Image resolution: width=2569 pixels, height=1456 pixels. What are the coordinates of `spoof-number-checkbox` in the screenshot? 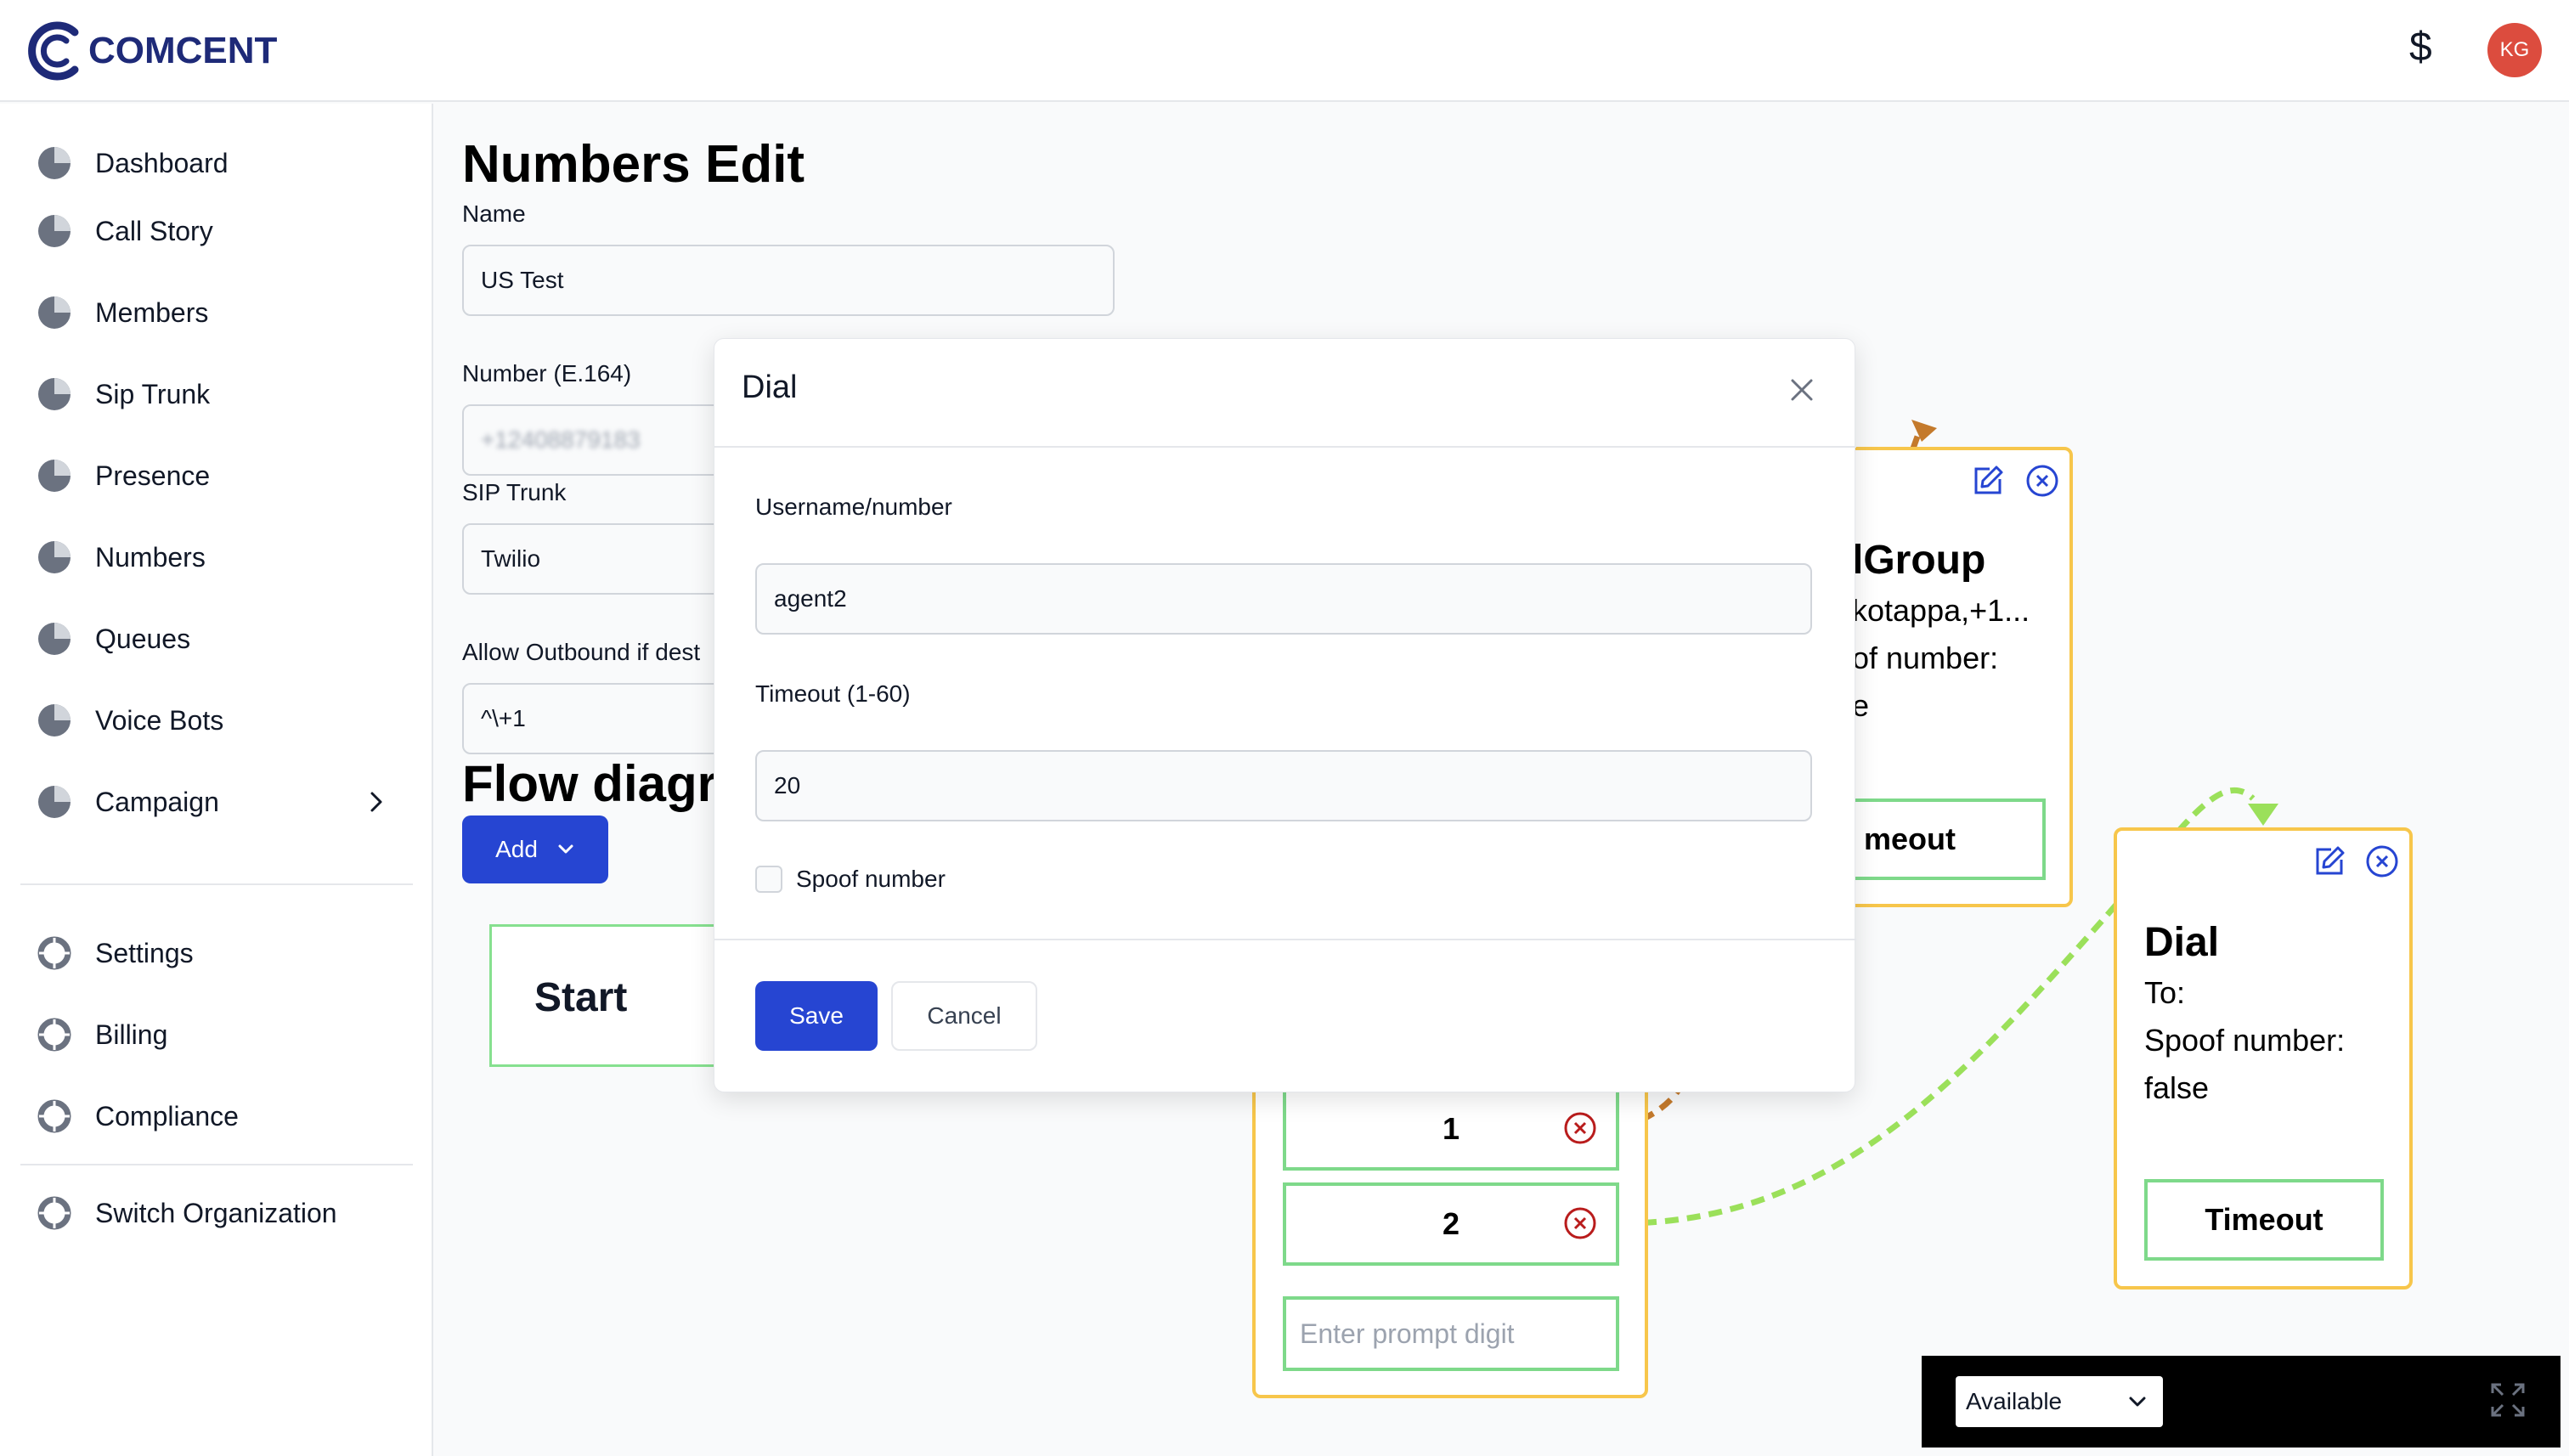 It's located at (769, 879).